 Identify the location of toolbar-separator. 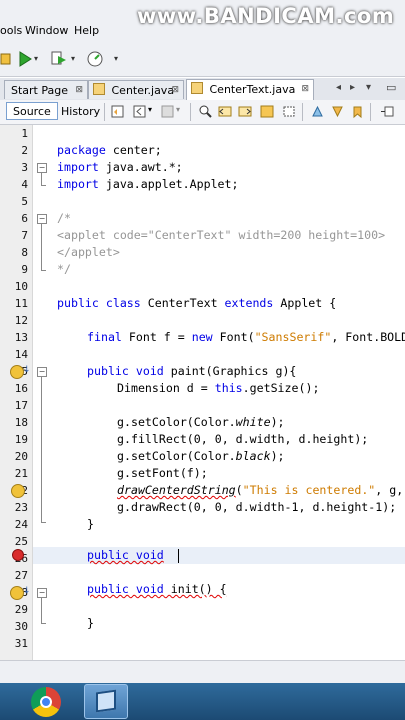
(190, 112).